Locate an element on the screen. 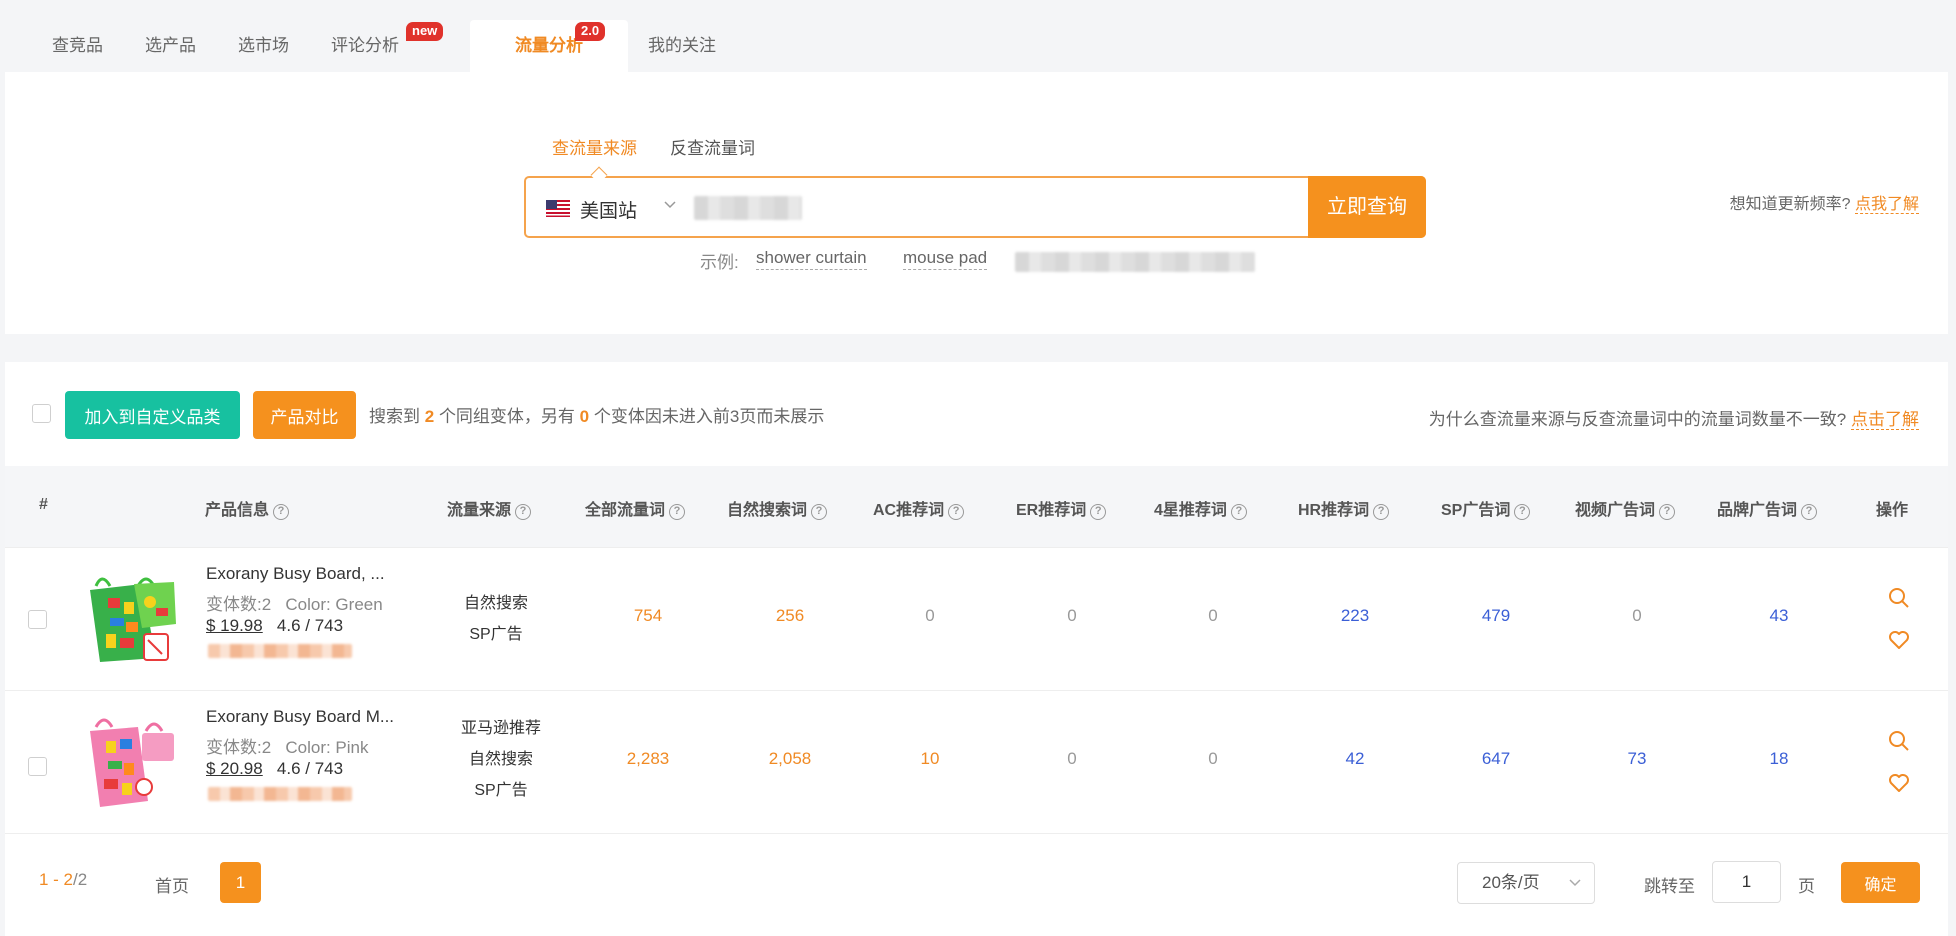 Image resolution: width=1956 pixels, height=936 pixels. traffic-source-tag: 自然搜索 is located at coordinates (500, 759).